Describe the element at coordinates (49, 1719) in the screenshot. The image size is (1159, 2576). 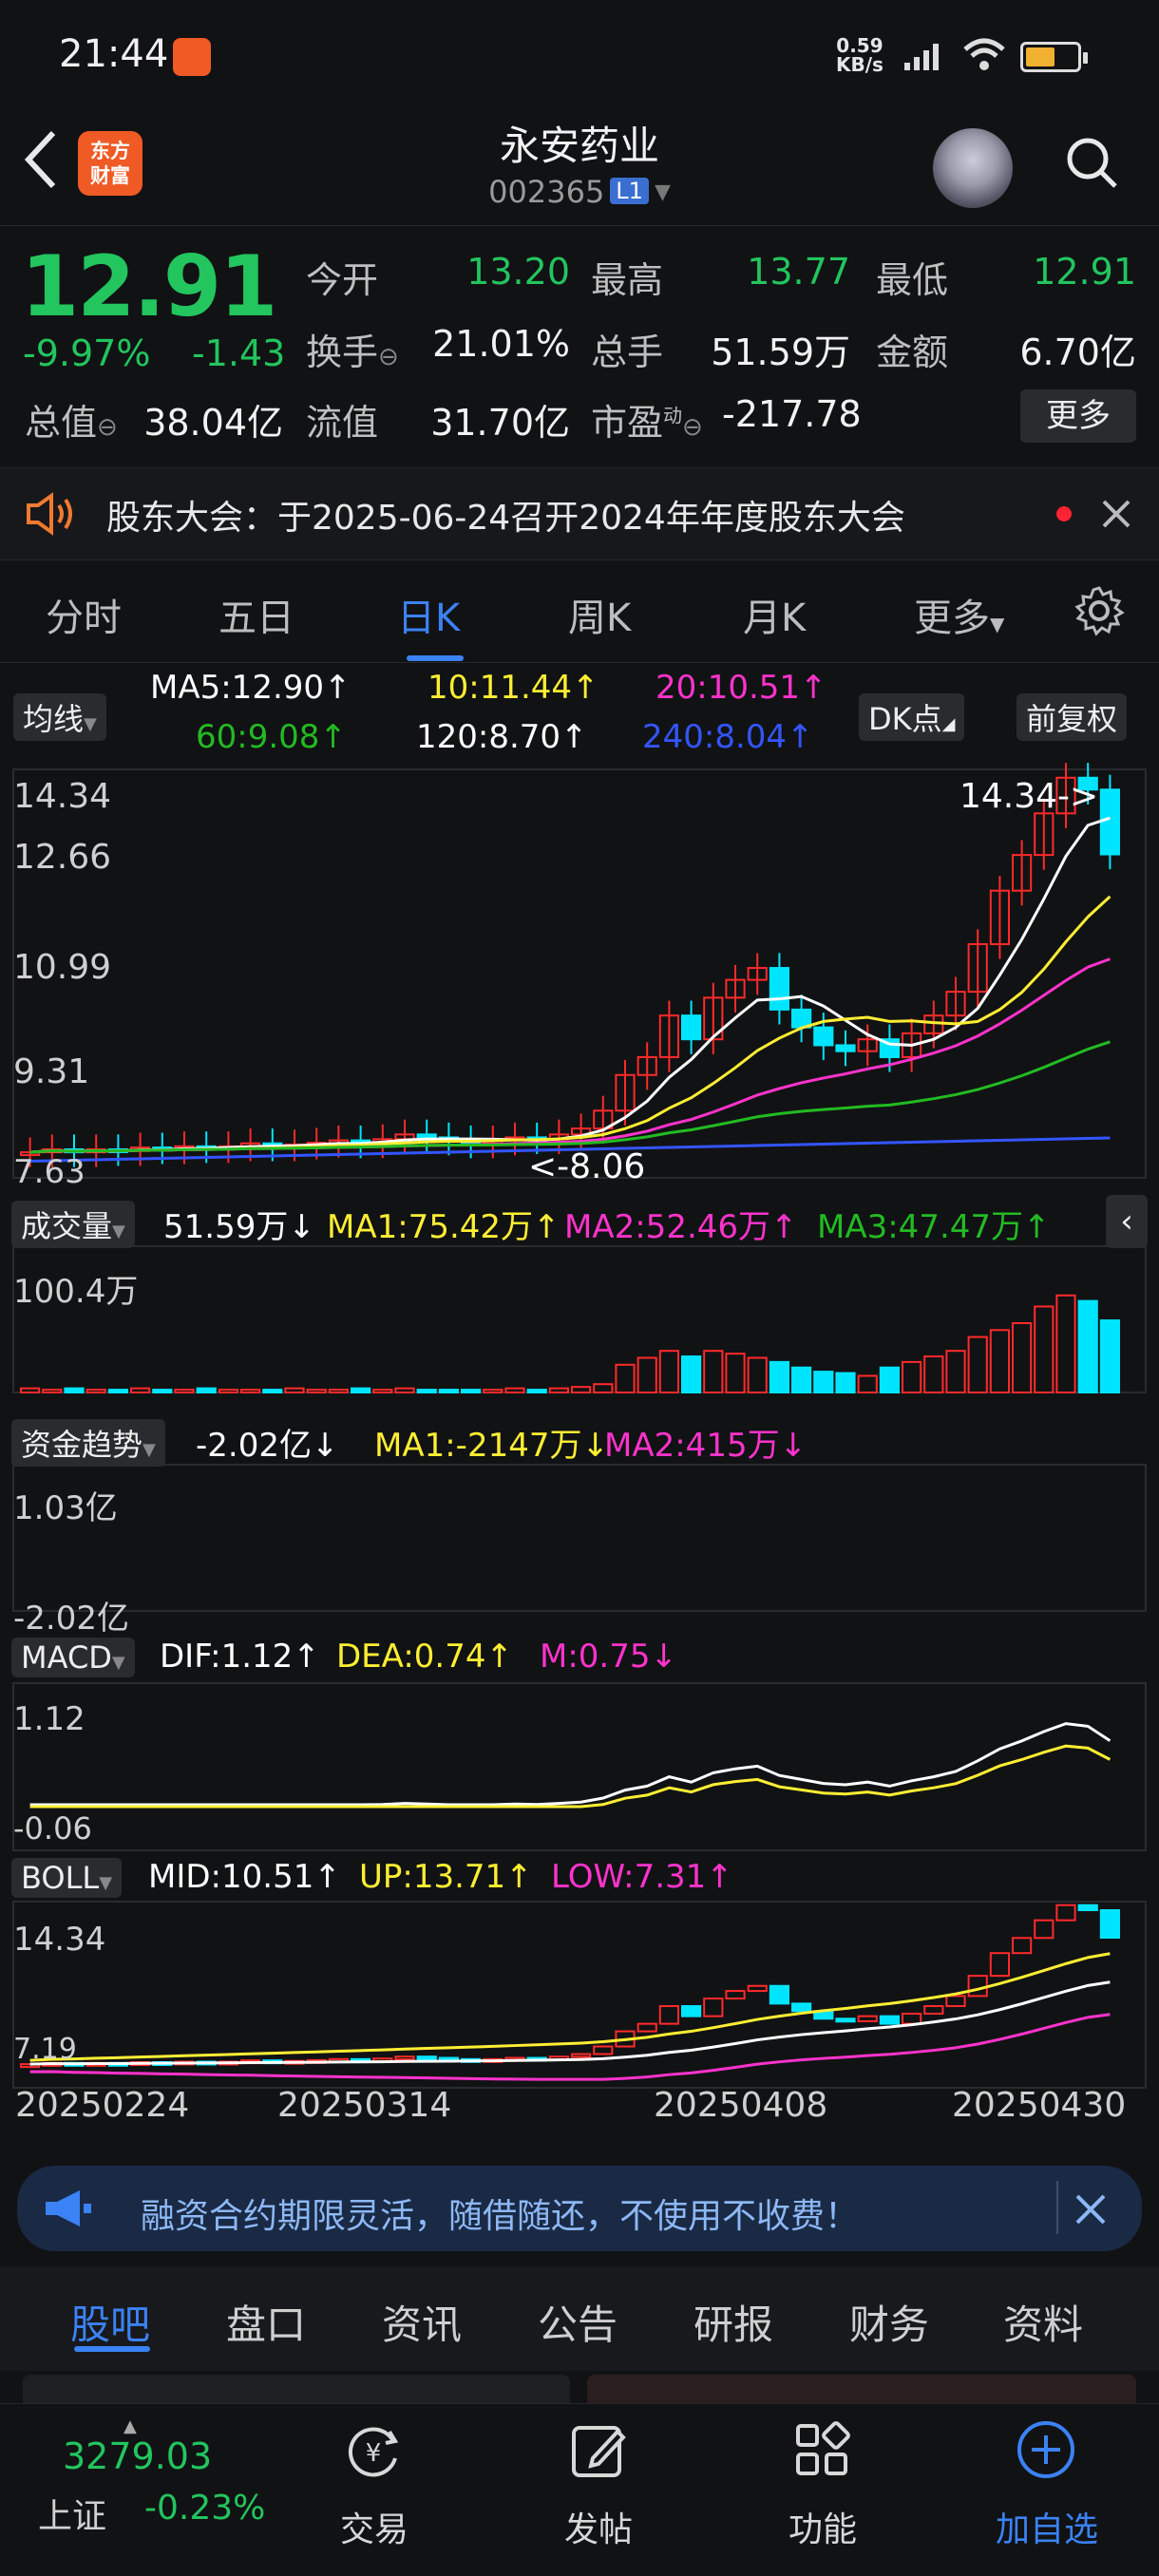
I see `macd-y-top: 1.12` at that location.